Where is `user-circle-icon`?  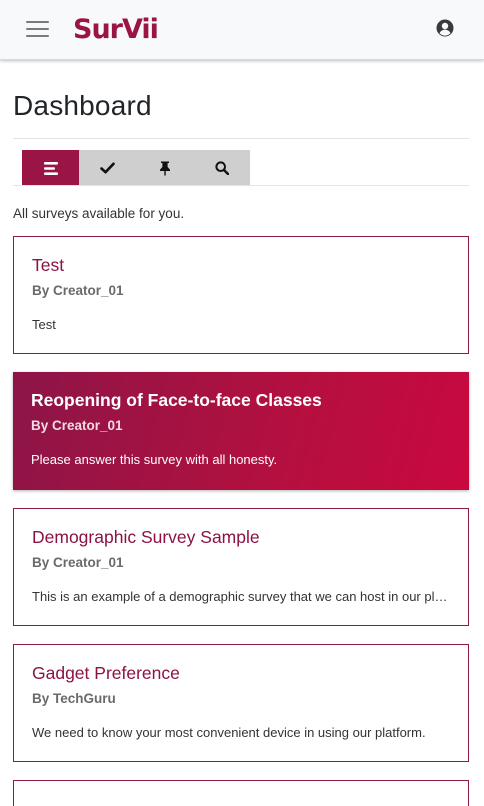 user-circle-icon is located at coordinates (445, 28).